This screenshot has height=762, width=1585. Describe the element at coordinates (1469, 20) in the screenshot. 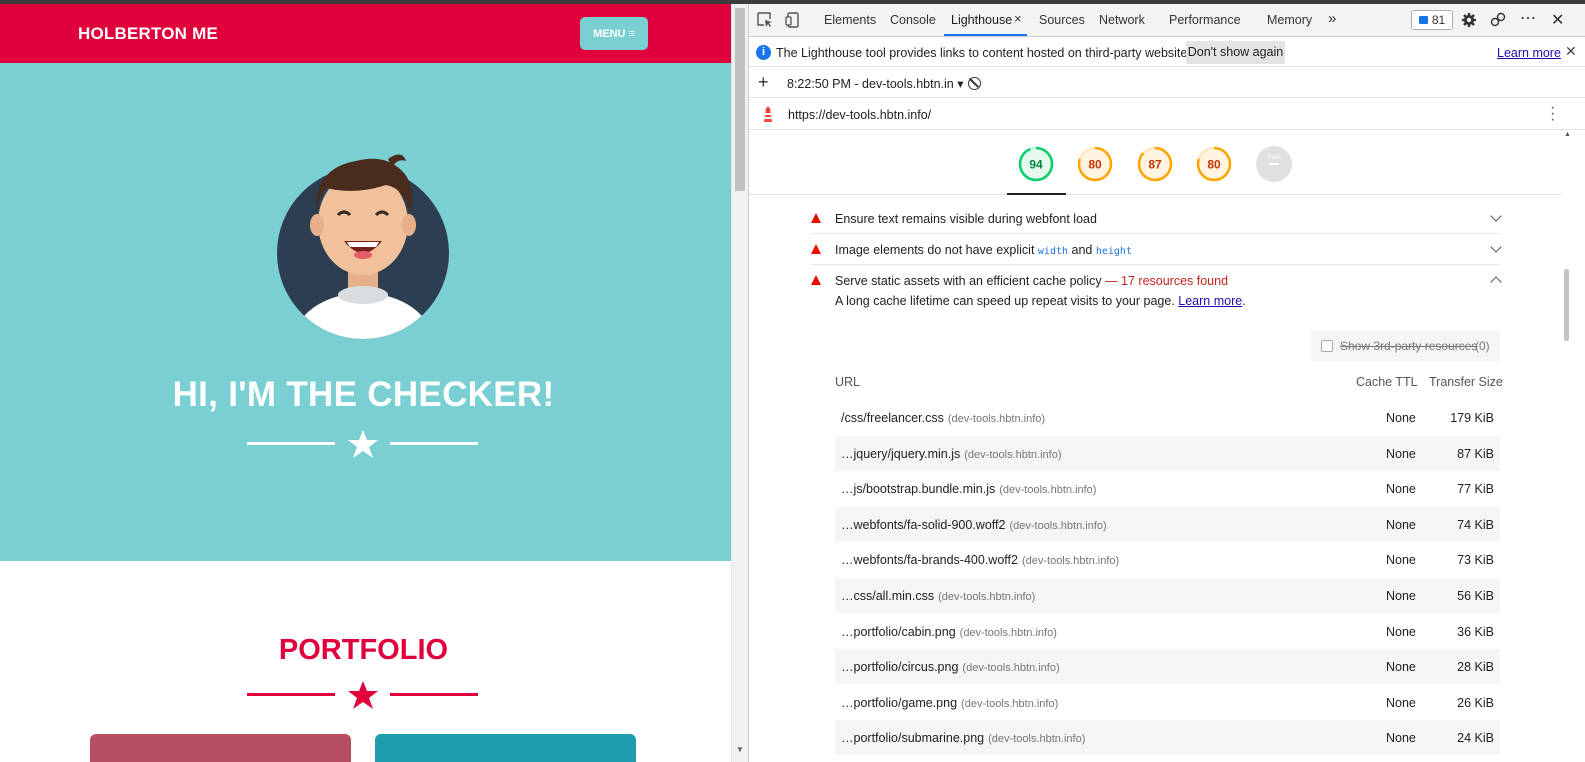

I see `settings-gear-icon` at that location.